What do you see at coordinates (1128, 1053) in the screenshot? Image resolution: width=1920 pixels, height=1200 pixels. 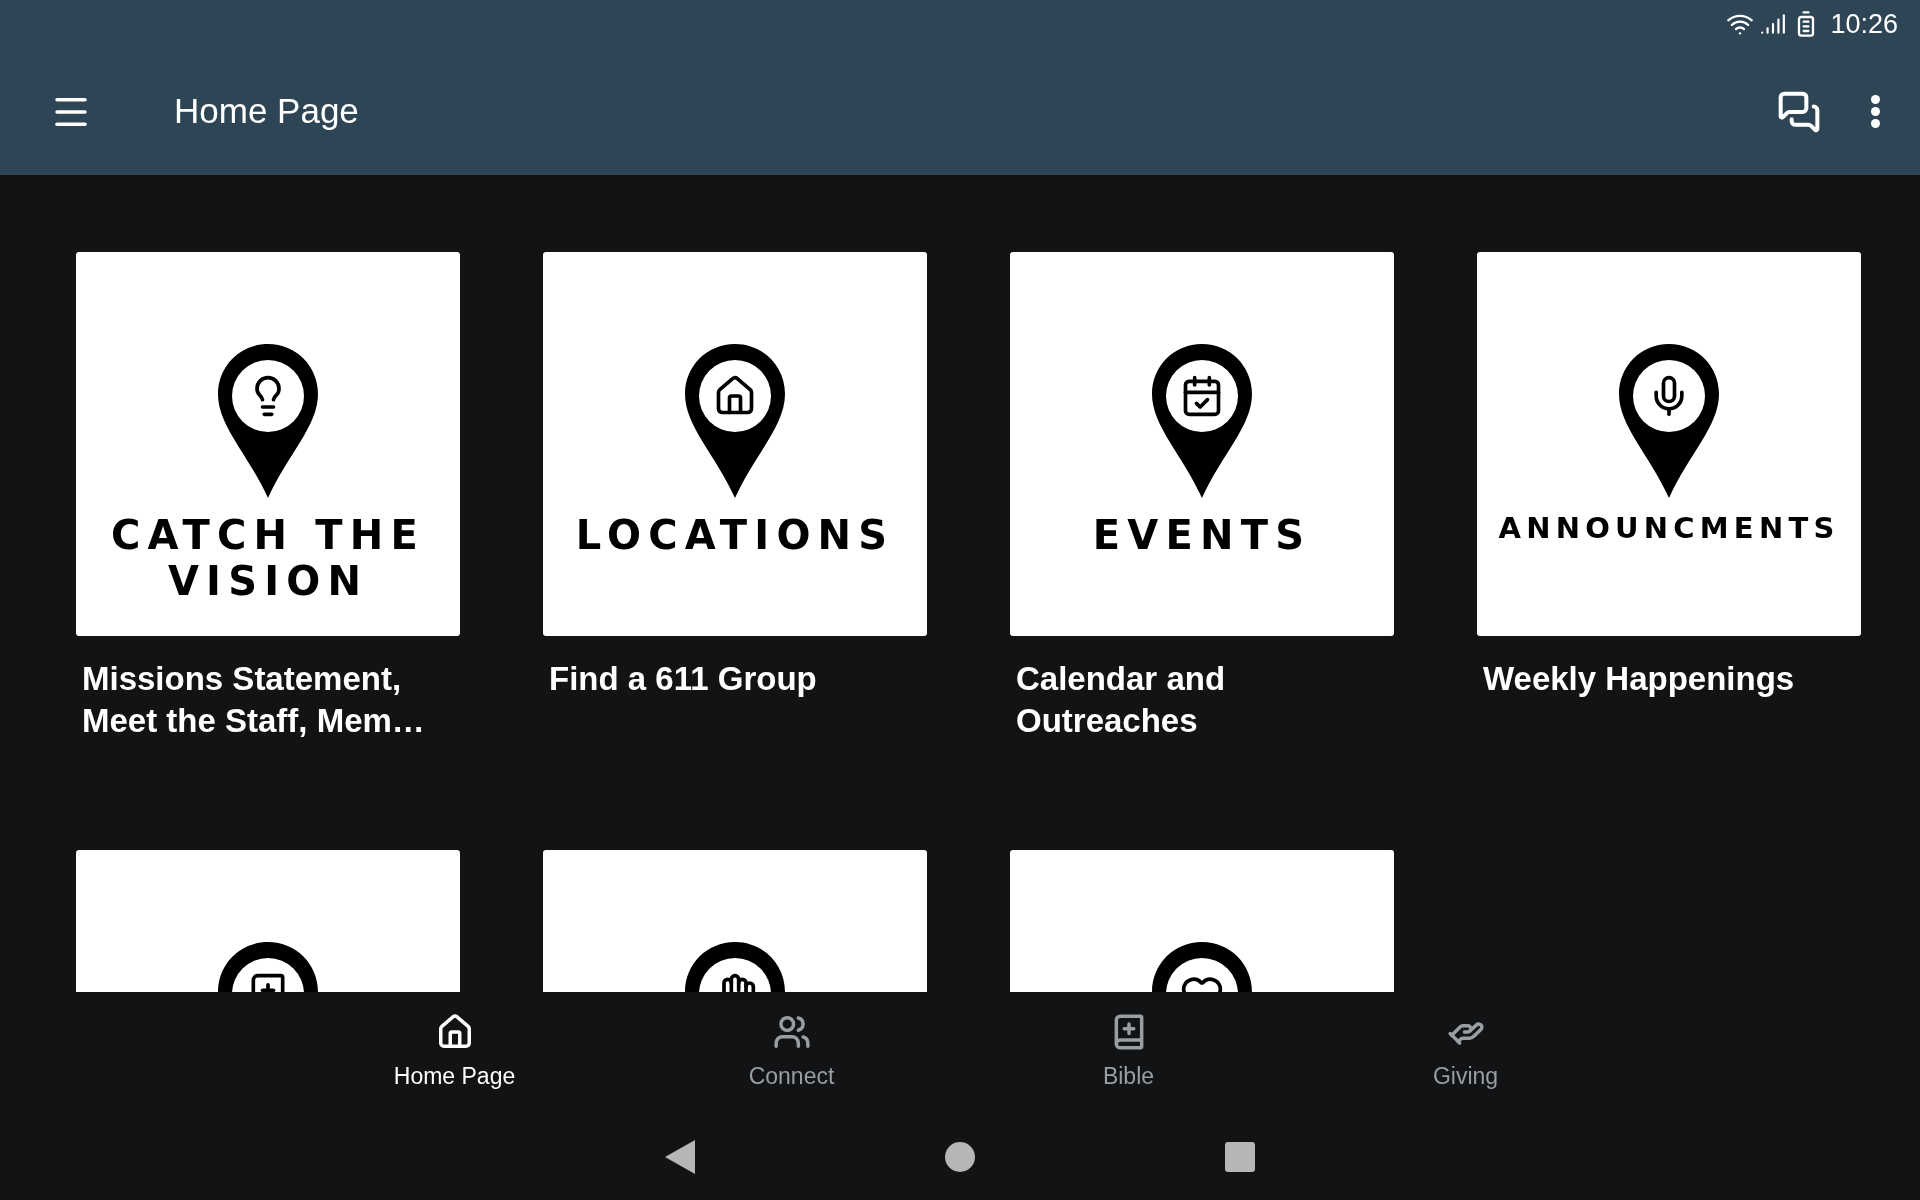 I see `bottom-nav-tab: Bible` at bounding box center [1128, 1053].